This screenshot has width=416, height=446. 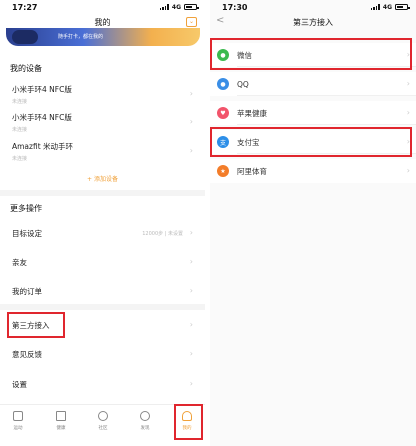 I want to click on status-bar: 17:27 4G, so click(x=102, y=7).